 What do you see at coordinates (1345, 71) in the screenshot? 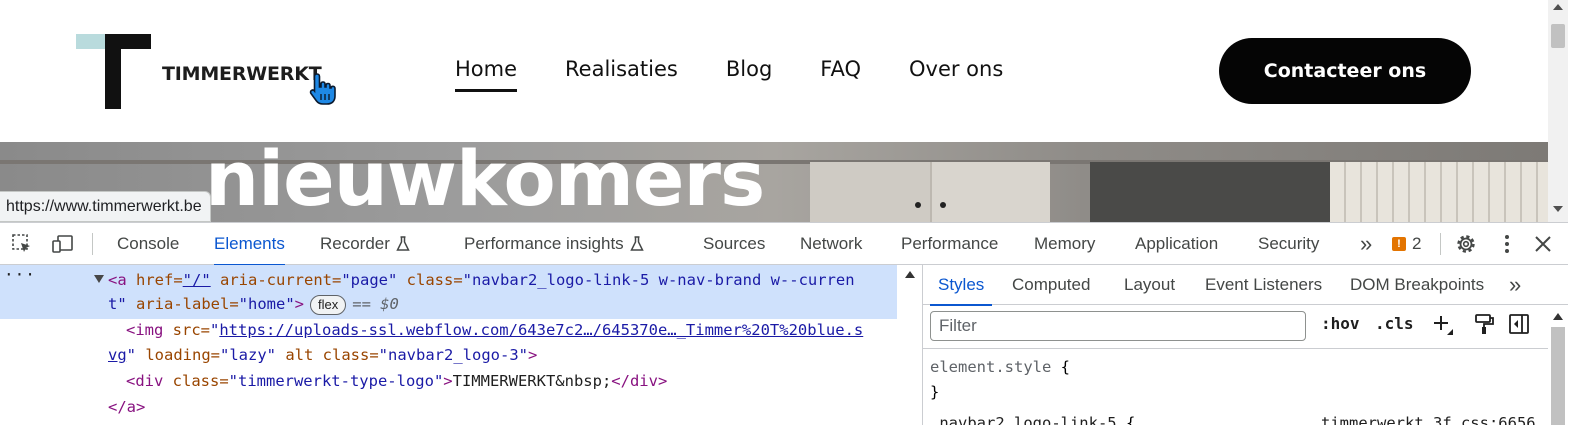
I see `contact-button: Contacteer ons` at bounding box center [1345, 71].